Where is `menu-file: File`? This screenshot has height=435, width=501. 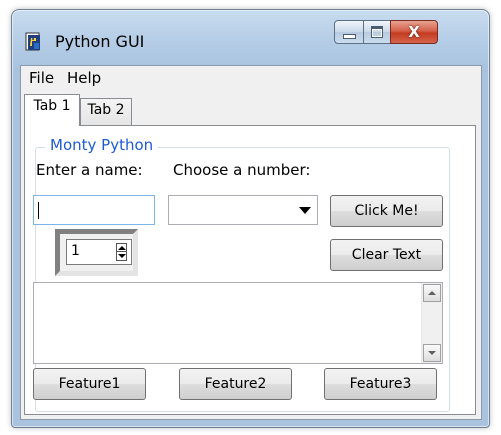
menu-file: File is located at coordinates (41, 78).